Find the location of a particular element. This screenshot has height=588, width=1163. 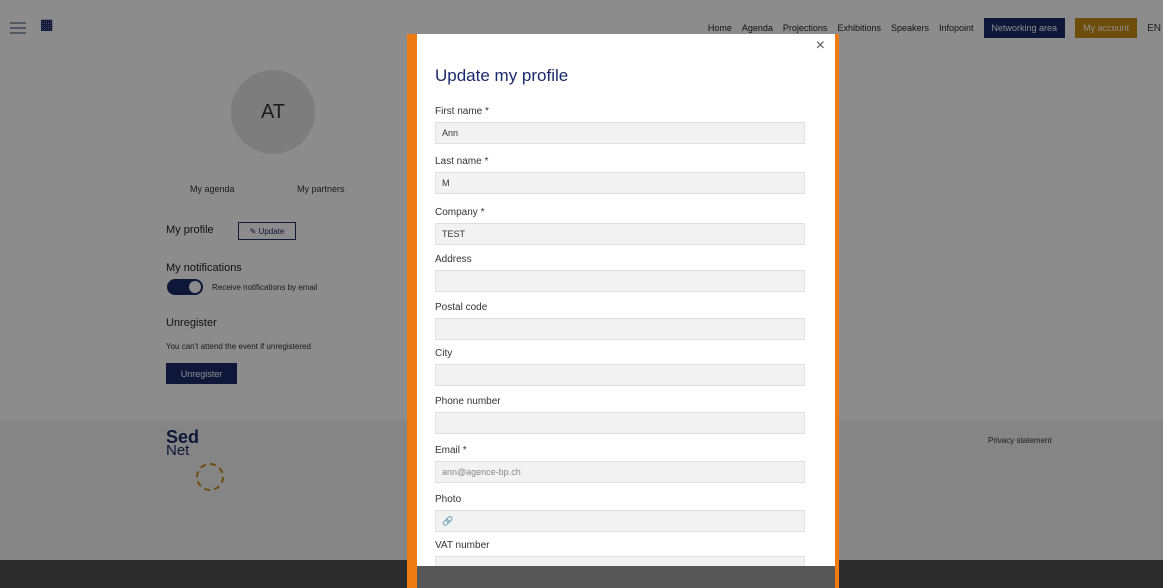

email-field: Email * ann@agence-bp.ch is located at coordinates (621, 464).